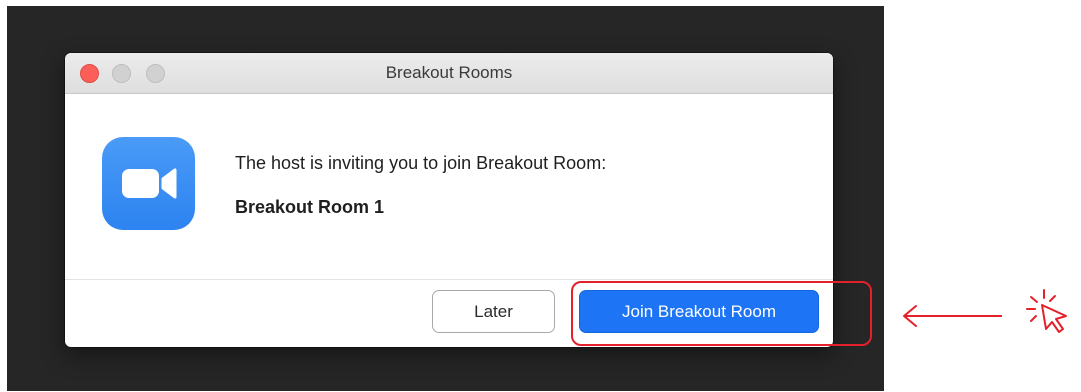  I want to click on left-arrow-icon, so click(952, 316).